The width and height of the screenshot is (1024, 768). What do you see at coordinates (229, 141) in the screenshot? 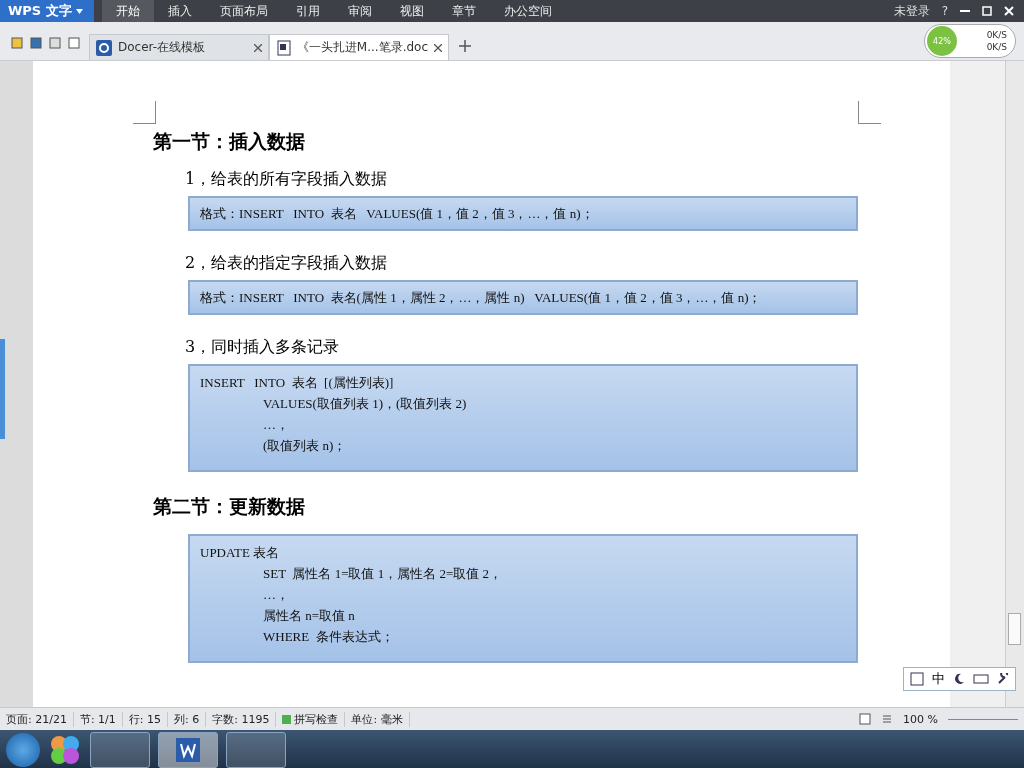
I see `section-heading: 第一节：插入数据` at bounding box center [229, 141].